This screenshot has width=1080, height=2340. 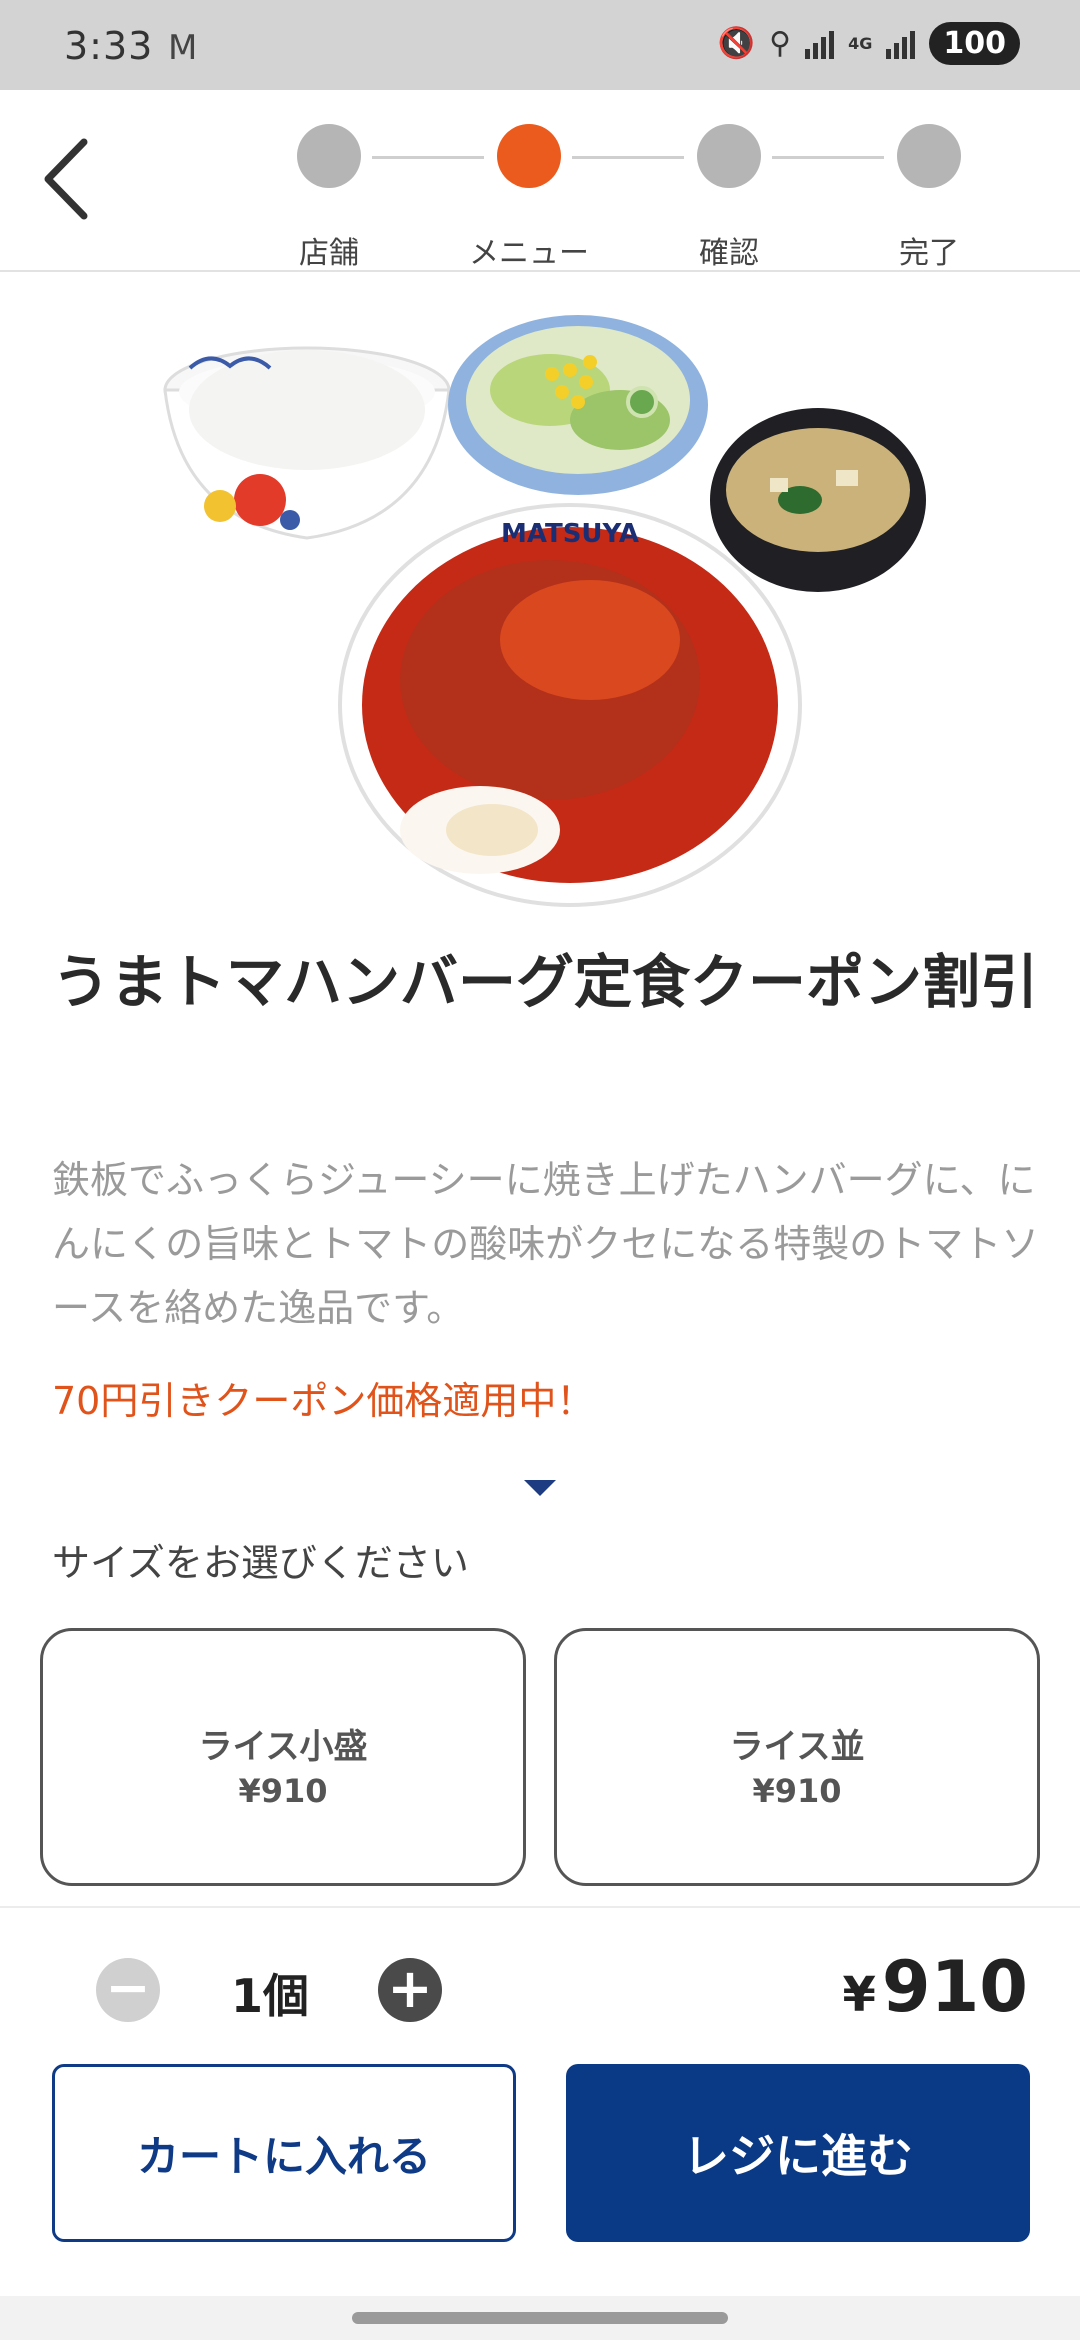 I want to click on network-type-label: 4G, so click(x=860, y=43).